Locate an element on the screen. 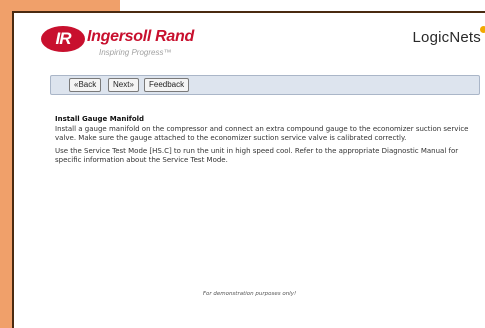  logo-tagline: Inspiring Progress™ is located at coordinates (135, 52).